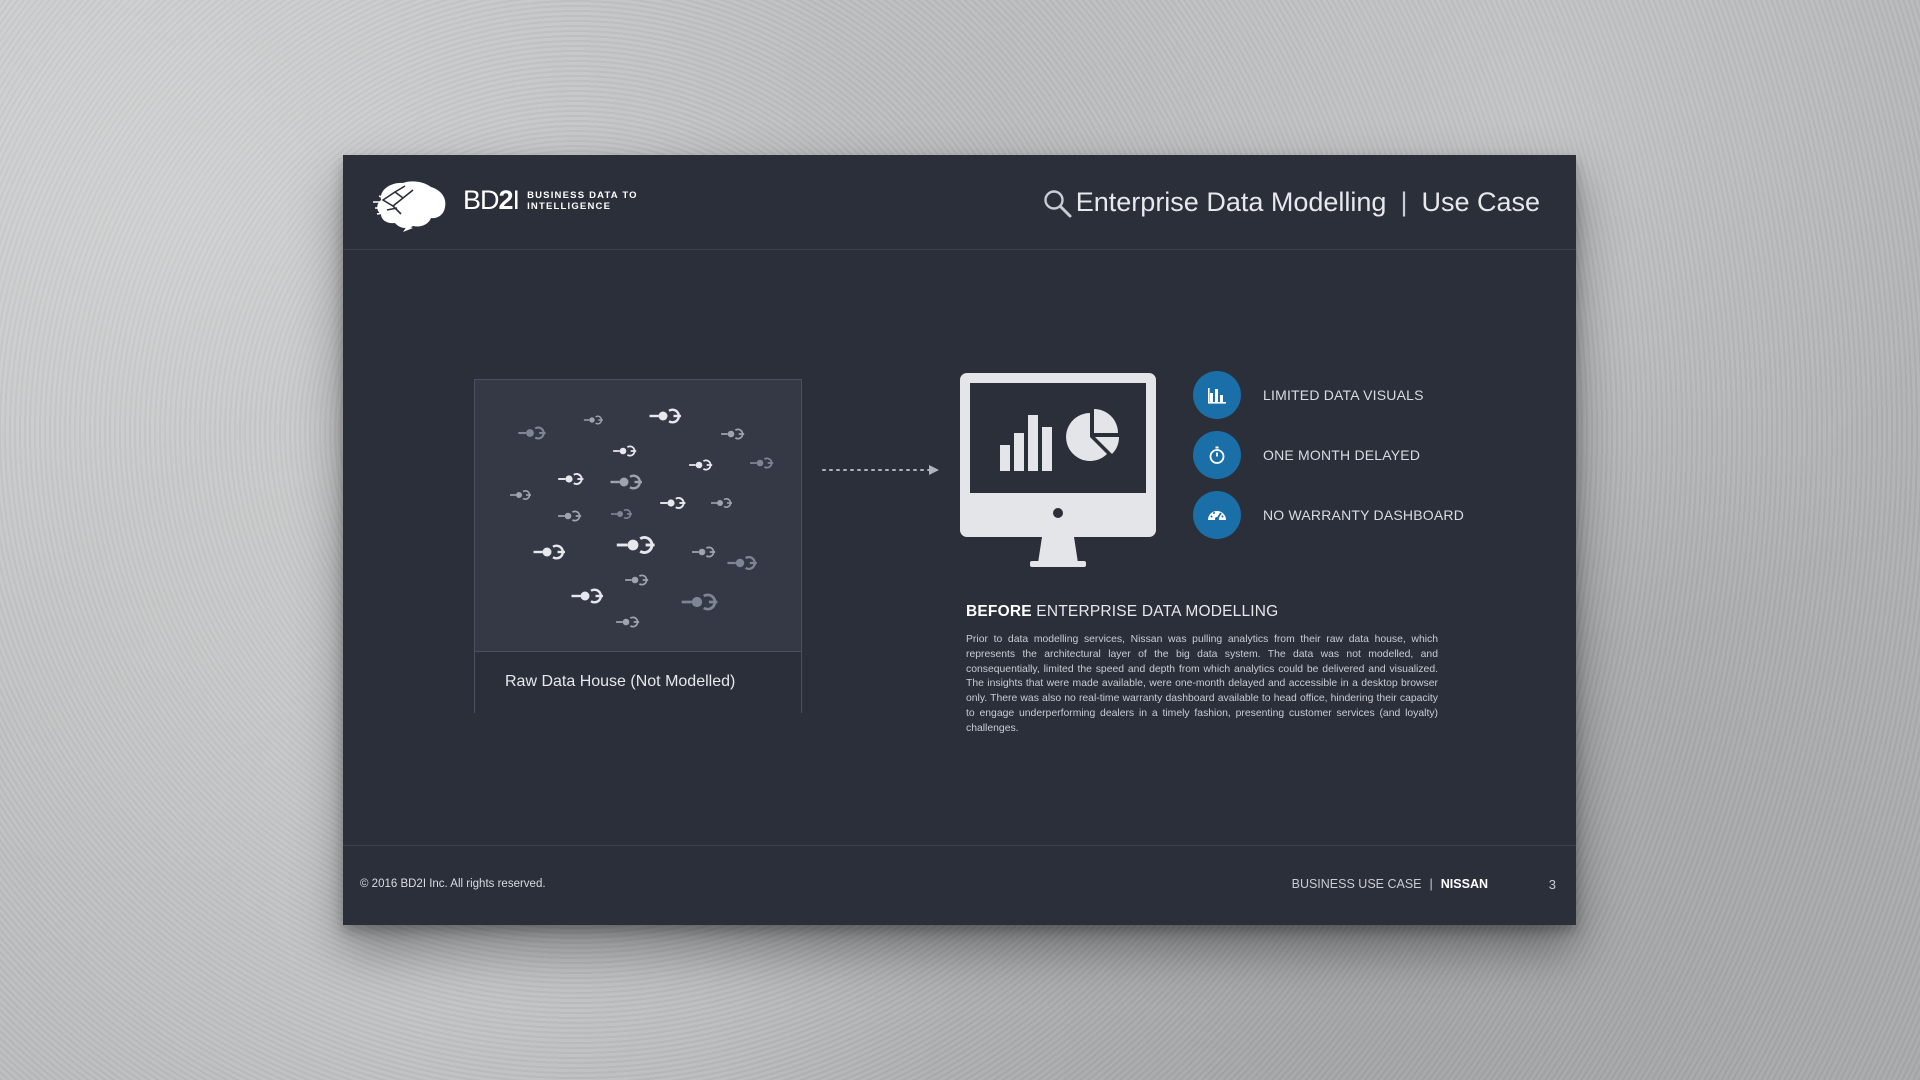 The width and height of the screenshot is (1920, 1080). Describe the element at coordinates (1464, 884) in the screenshot. I see `client-name: NISSAN` at that location.